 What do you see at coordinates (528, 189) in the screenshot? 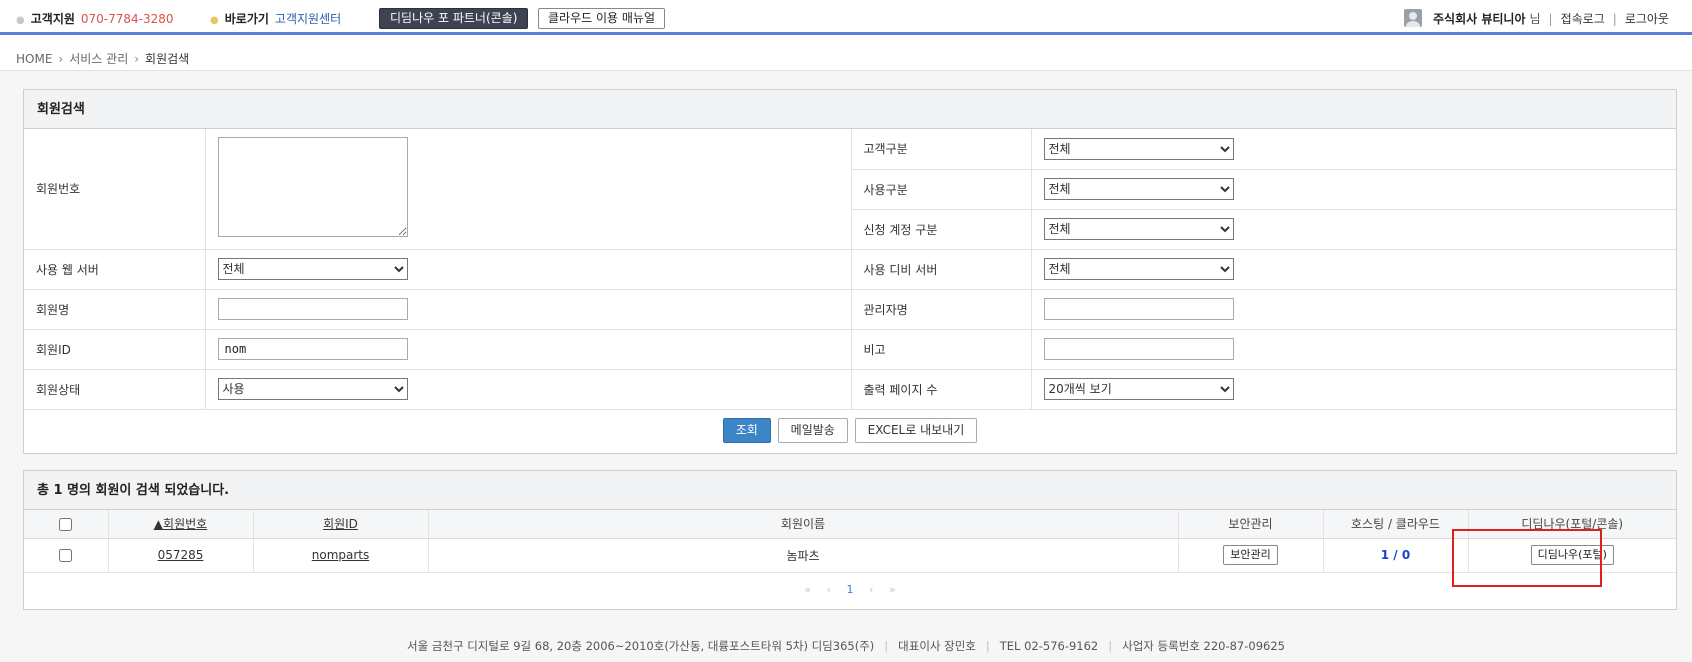
I see `member-no-cell` at bounding box center [528, 189].